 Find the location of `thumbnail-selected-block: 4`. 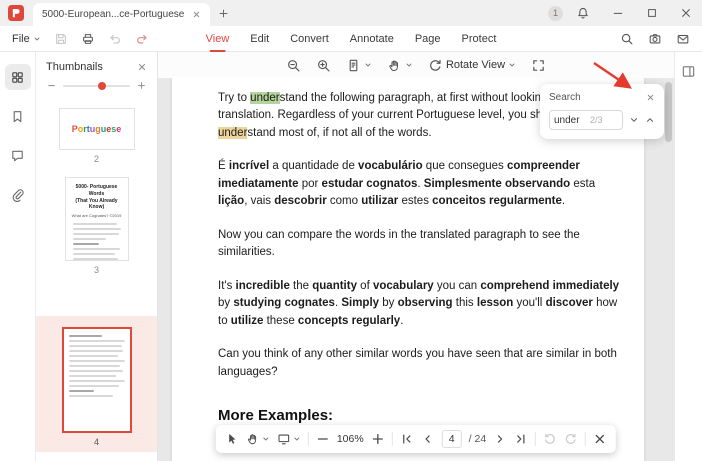

thumbnail-selected-block: 4 is located at coordinates (96, 384).